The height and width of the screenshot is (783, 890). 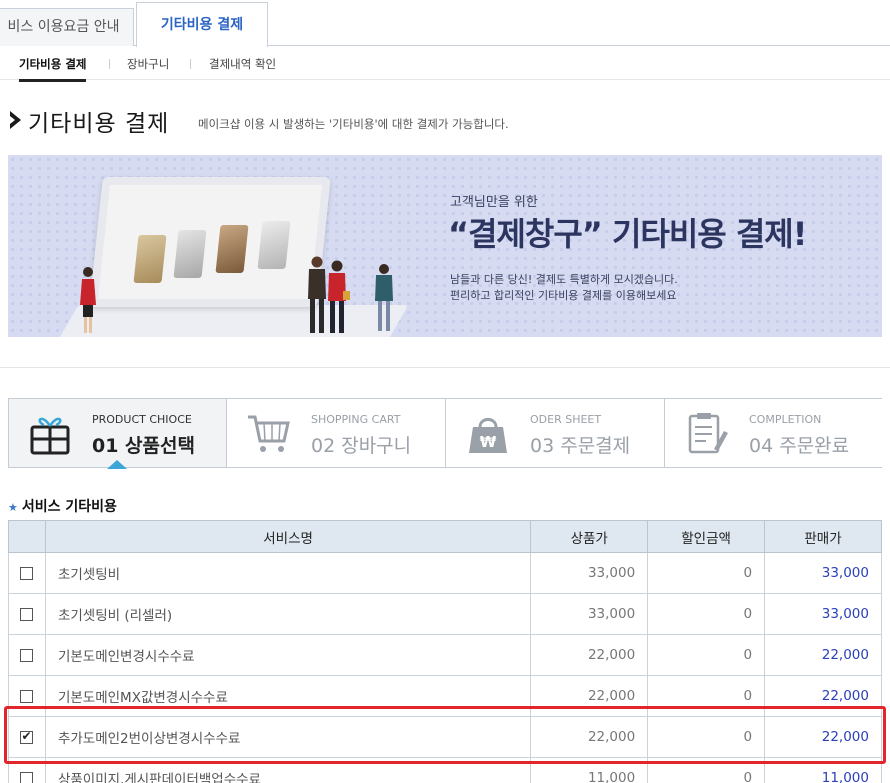 I want to click on active-step-pointer, so click(x=117, y=464).